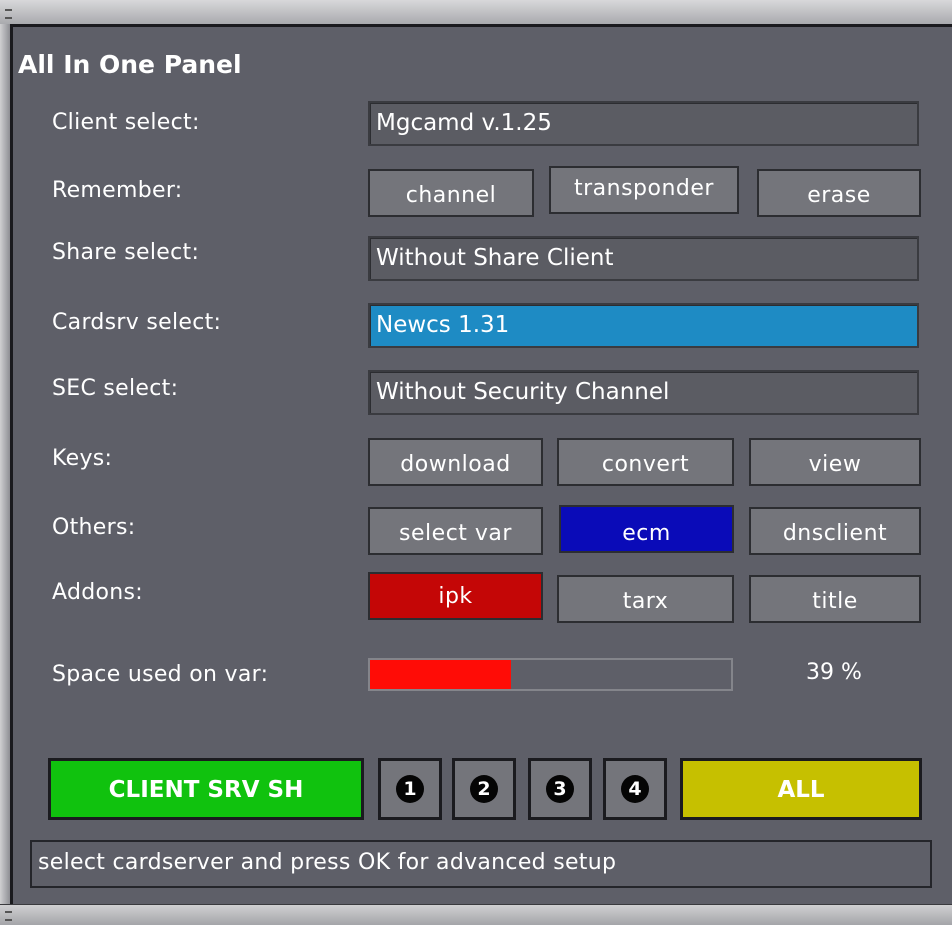 The height and width of the screenshot is (925, 952). What do you see at coordinates (451, 193) in the screenshot?
I see `remember-channel-button: channel` at bounding box center [451, 193].